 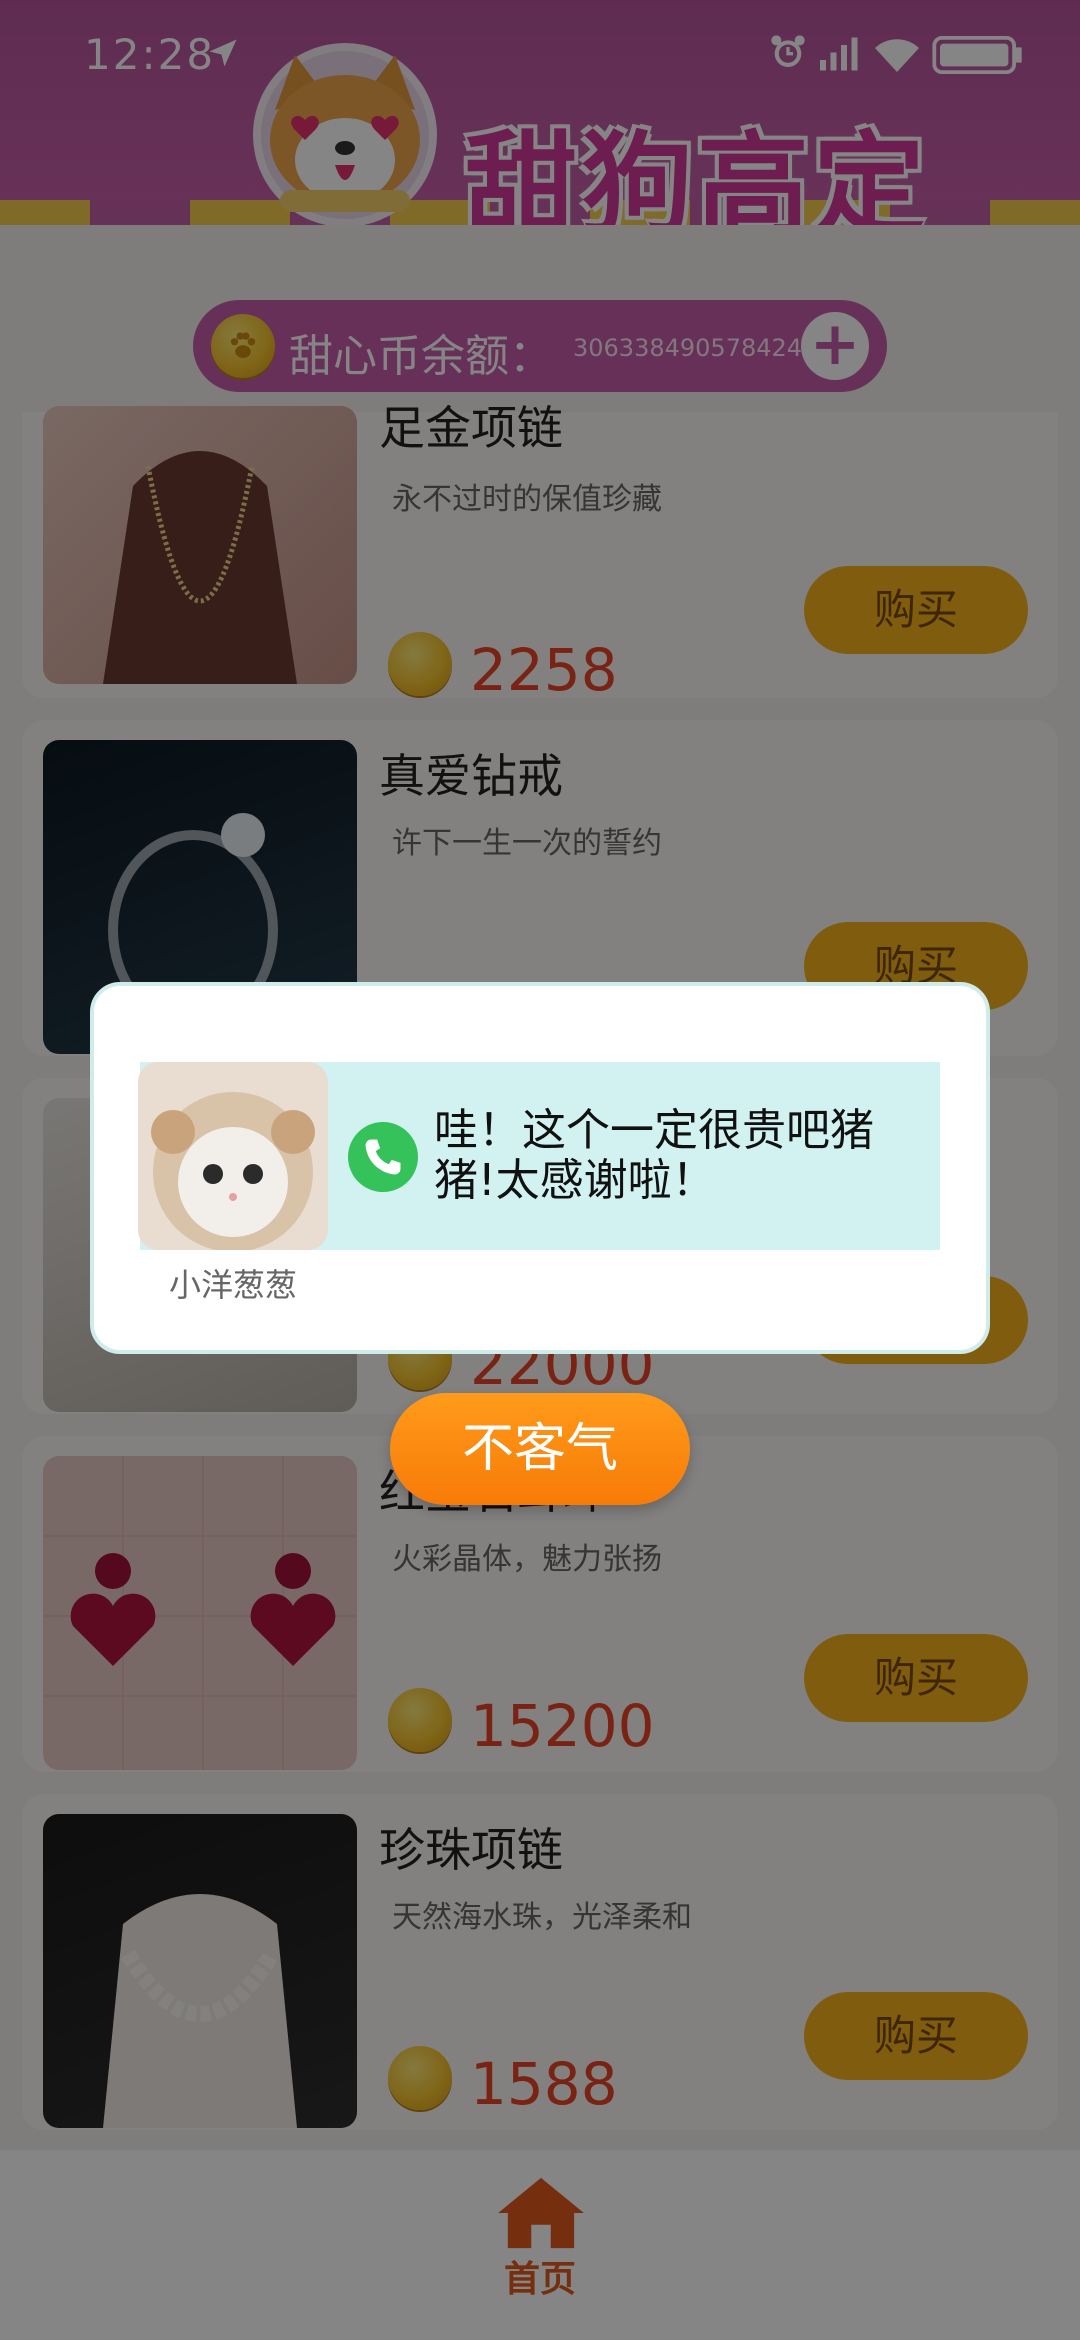 What do you see at coordinates (233, 1156) in the screenshot?
I see `avatar` at bounding box center [233, 1156].